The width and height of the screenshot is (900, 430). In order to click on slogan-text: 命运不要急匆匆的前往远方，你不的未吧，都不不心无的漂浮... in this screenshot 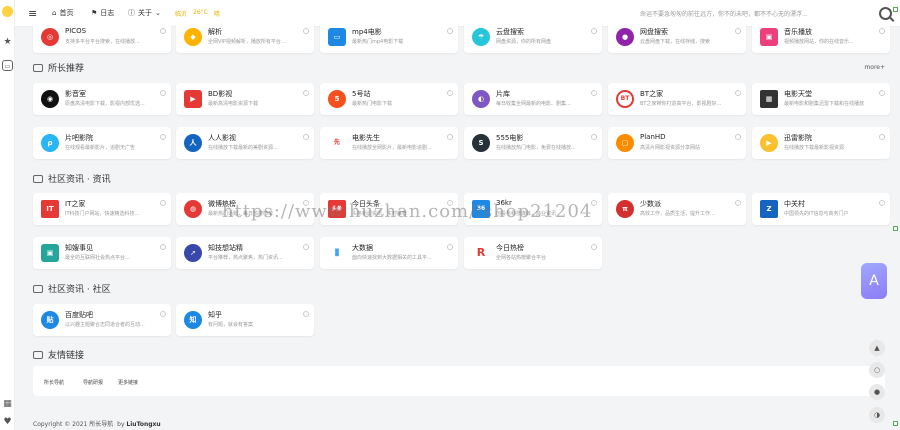, I will do `click(724, 14)`.